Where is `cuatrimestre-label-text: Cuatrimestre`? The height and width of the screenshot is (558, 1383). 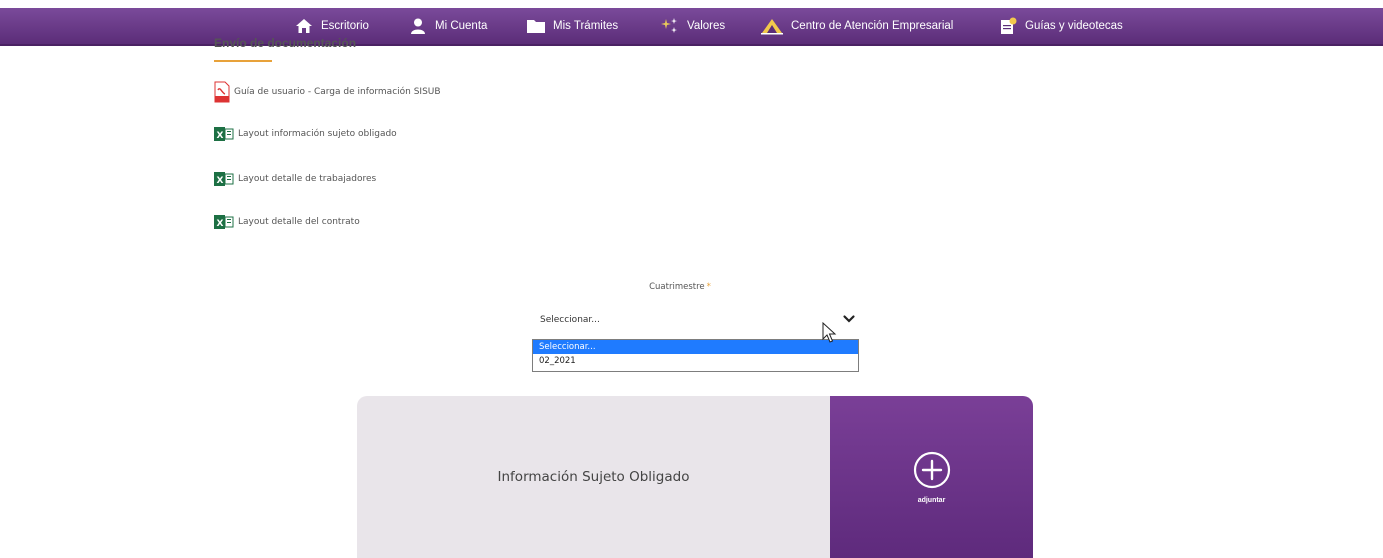
cuatrimestre-label-text: Cuatrimestre is located at coordinates (677, 287).